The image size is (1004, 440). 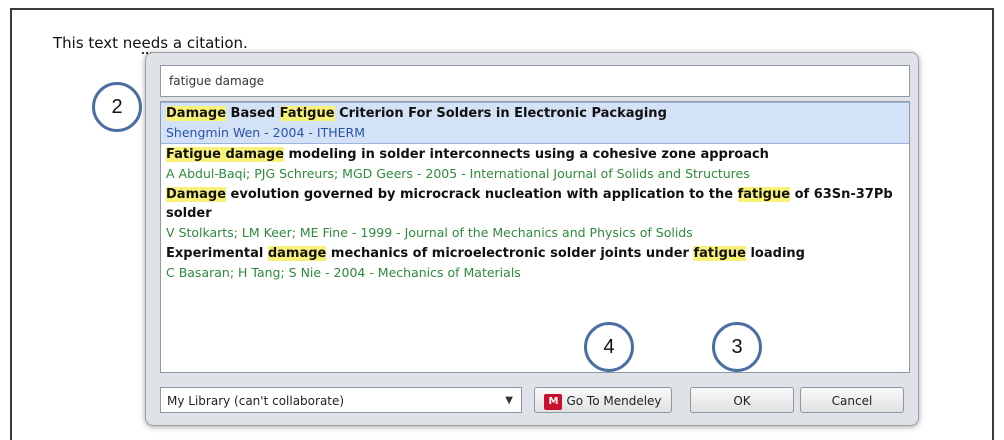 I want to click on search-input: fatigue damage, so click(x=535, y=81).